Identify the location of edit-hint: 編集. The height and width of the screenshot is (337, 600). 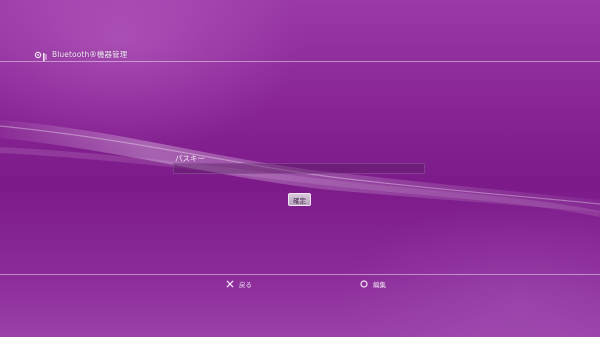
(373, 284).